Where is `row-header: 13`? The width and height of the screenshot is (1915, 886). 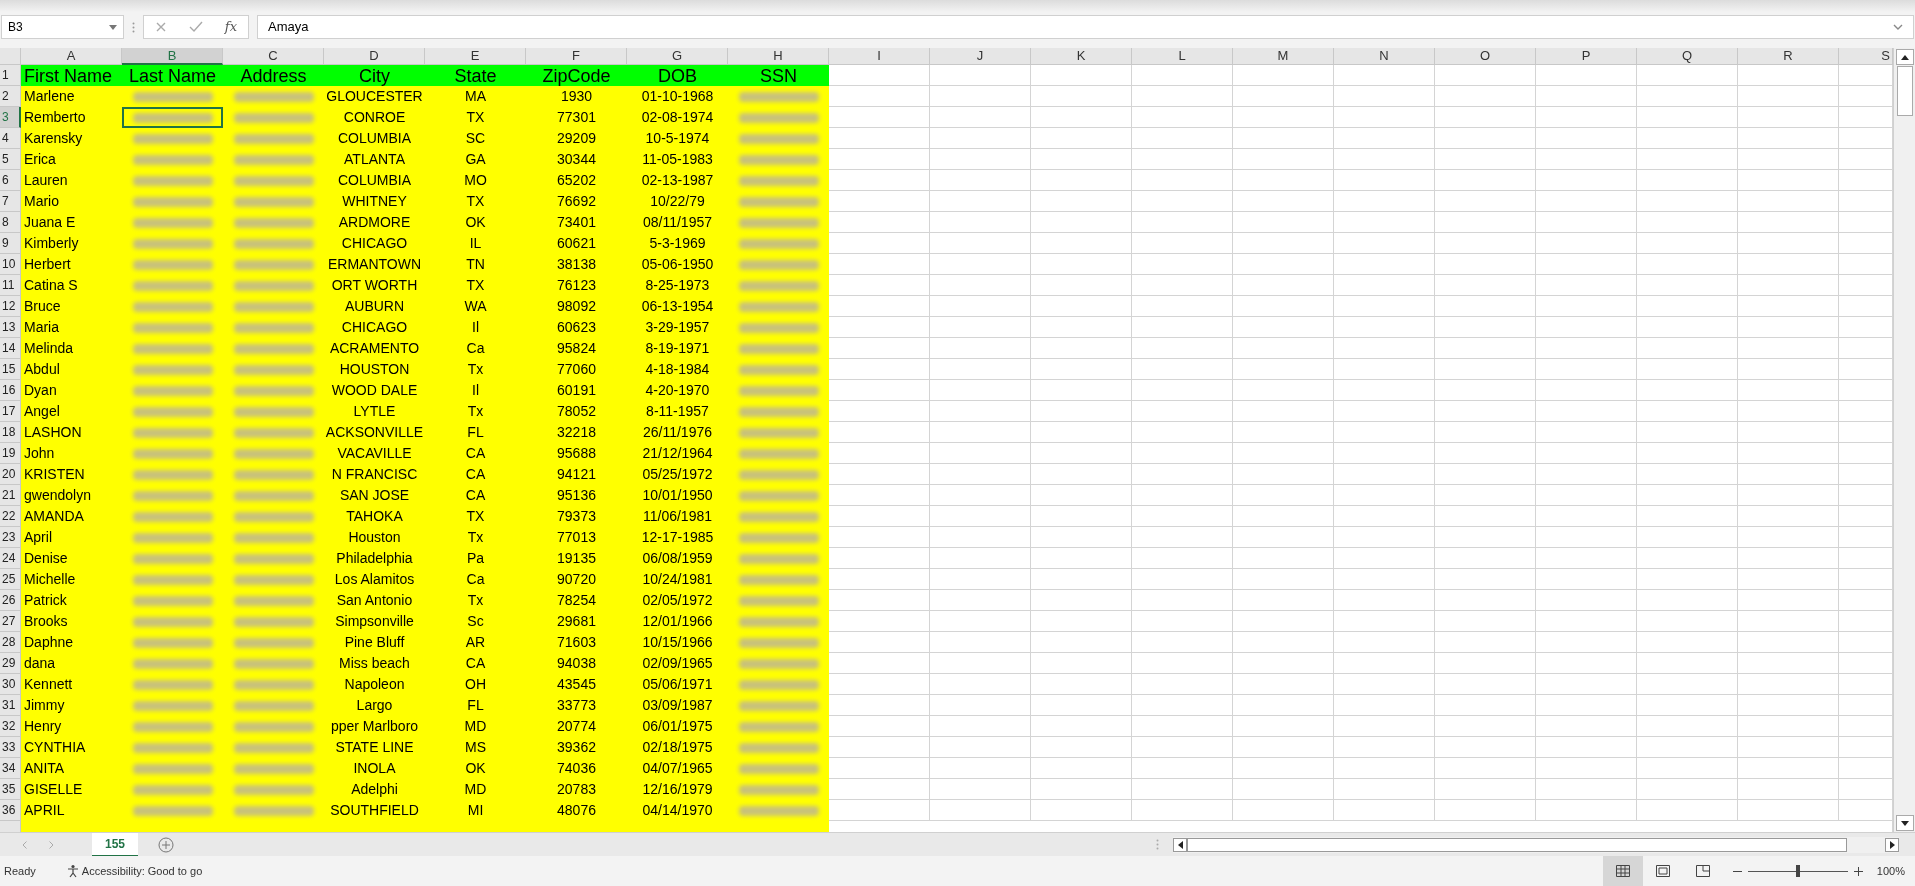 row-header: 13 is located at coordinates (10, 327).